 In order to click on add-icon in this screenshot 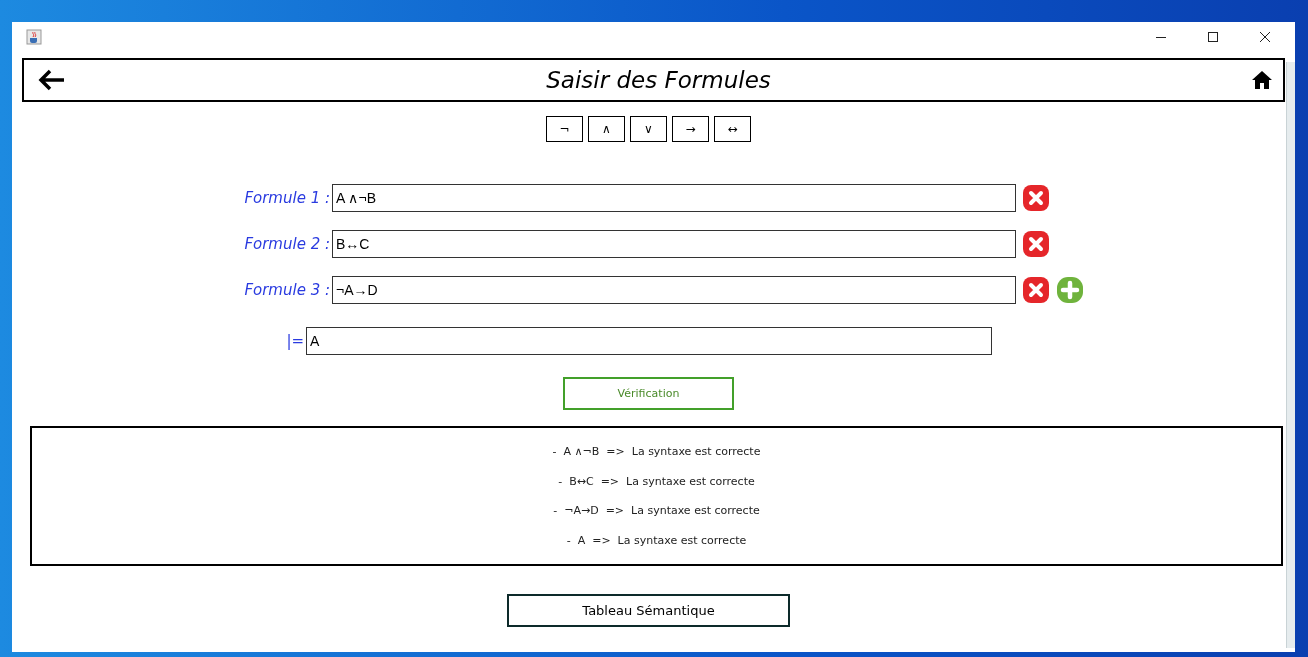, I will do `click(1070, 290)`.